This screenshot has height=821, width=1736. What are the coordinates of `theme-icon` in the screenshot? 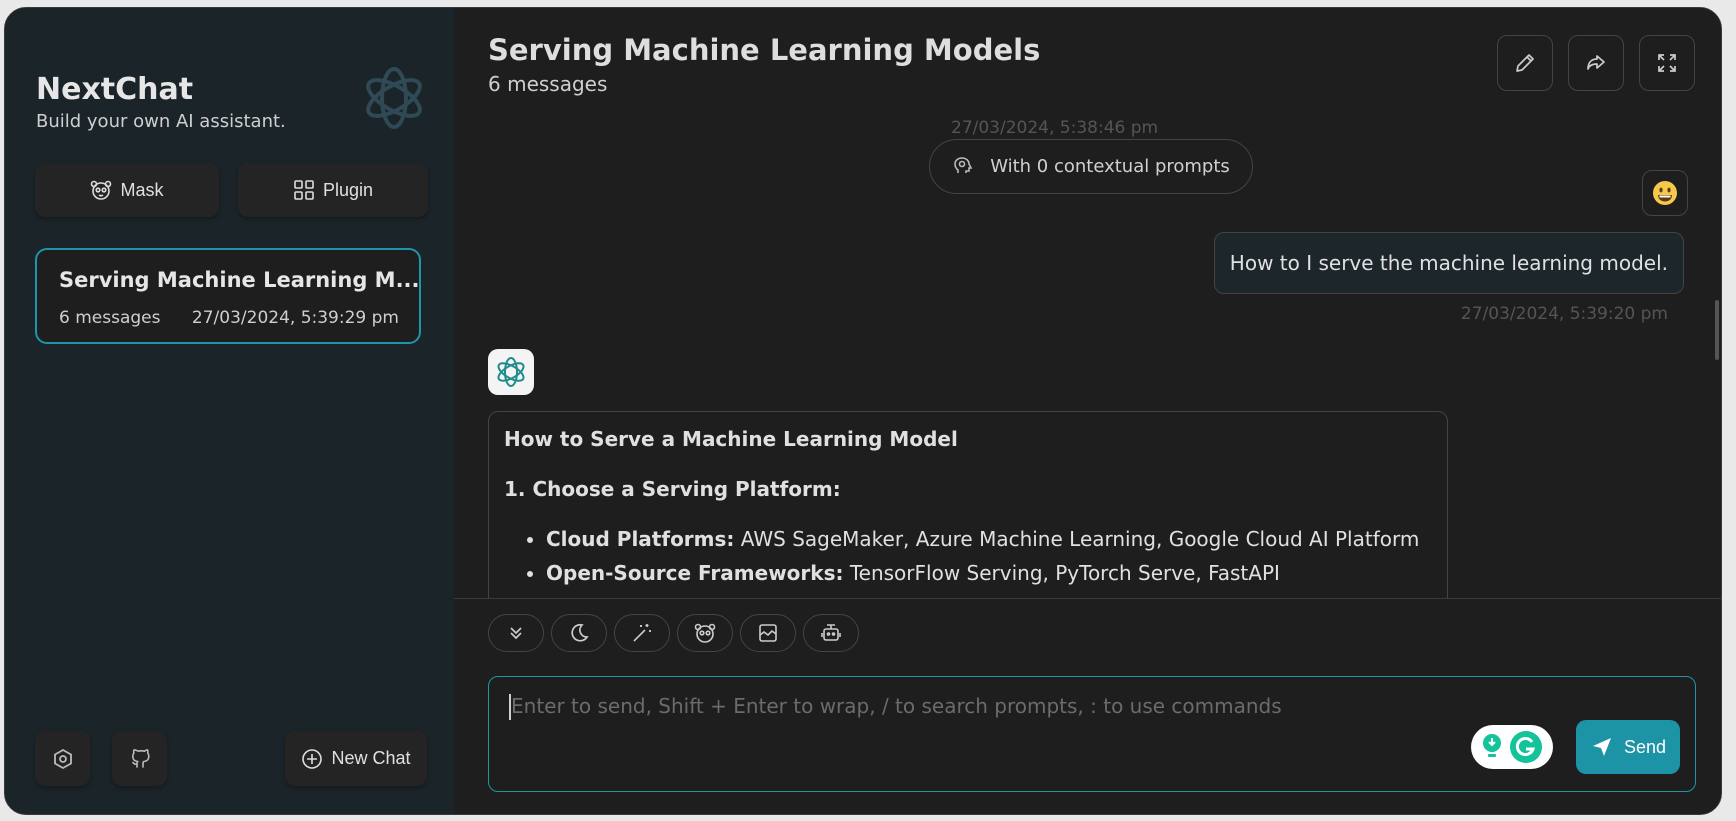 It's located at (579, 633).